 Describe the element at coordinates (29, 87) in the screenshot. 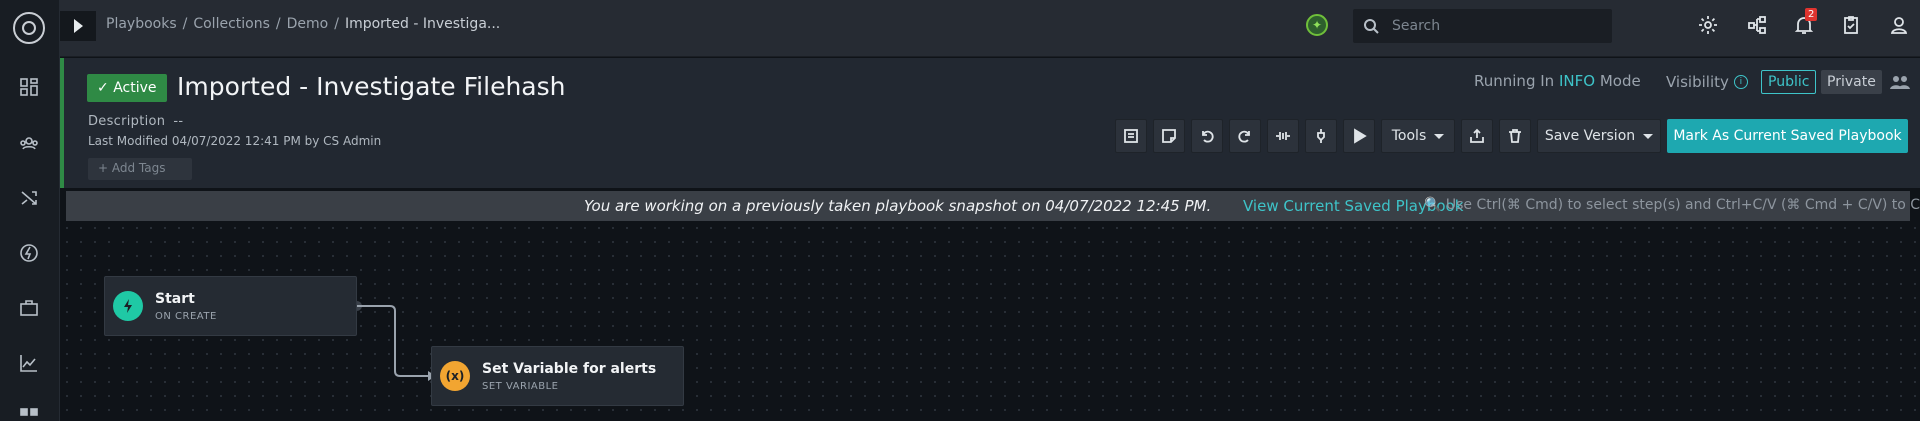

I see `dashboard-icon` at that location.